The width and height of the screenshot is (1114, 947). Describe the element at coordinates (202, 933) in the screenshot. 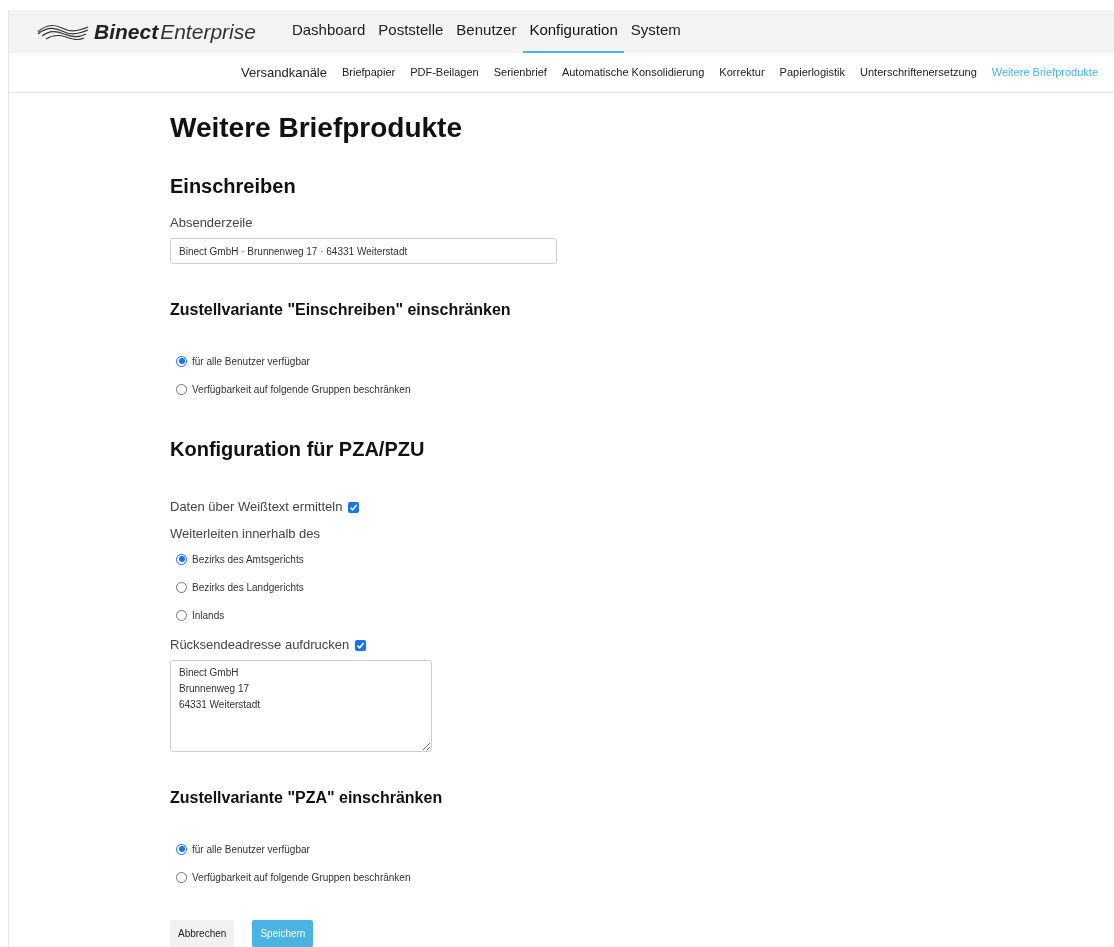

I see `cancel-button: Abbrechen` at that location.